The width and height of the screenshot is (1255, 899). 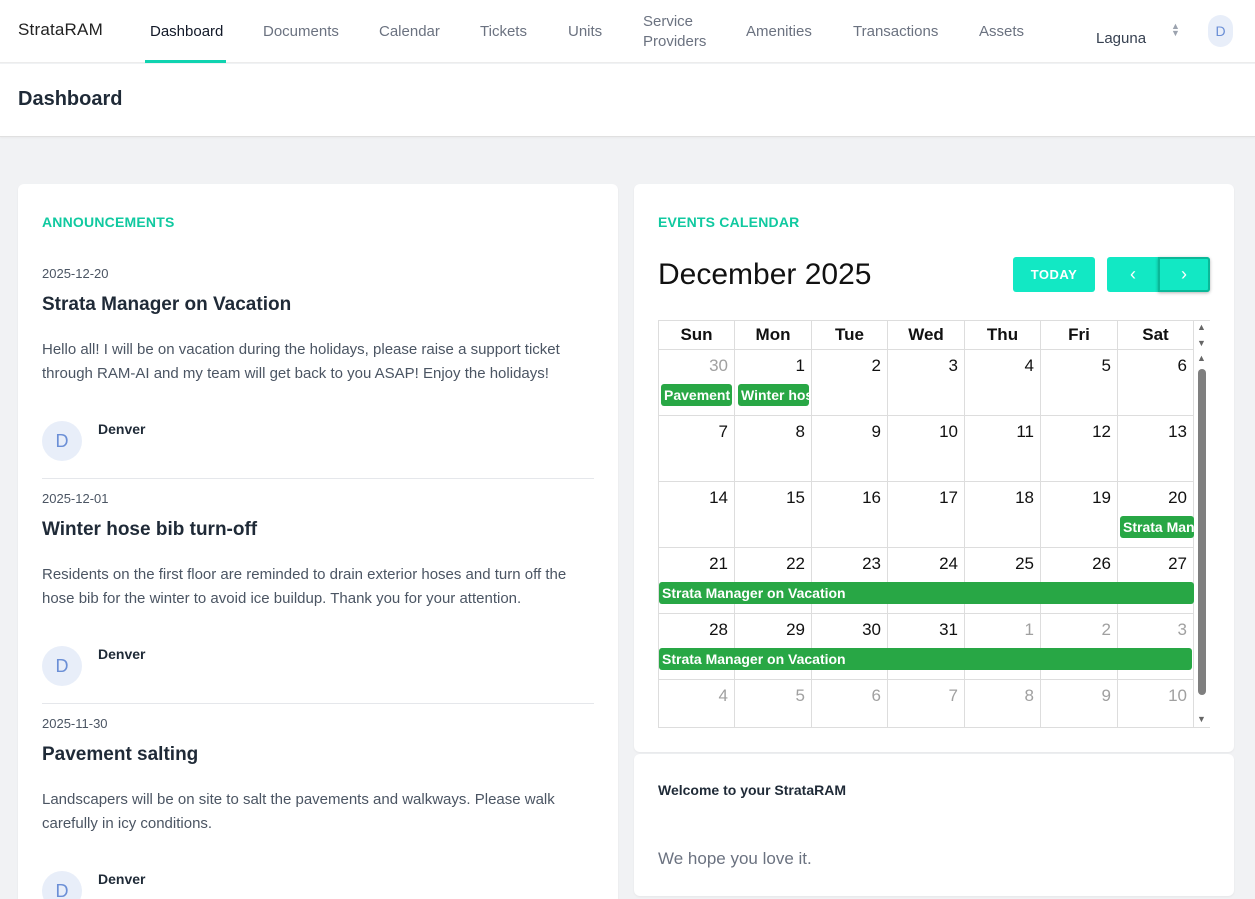 I want to click on calendar-day-cell: 20, so click(x=1156, y=515).